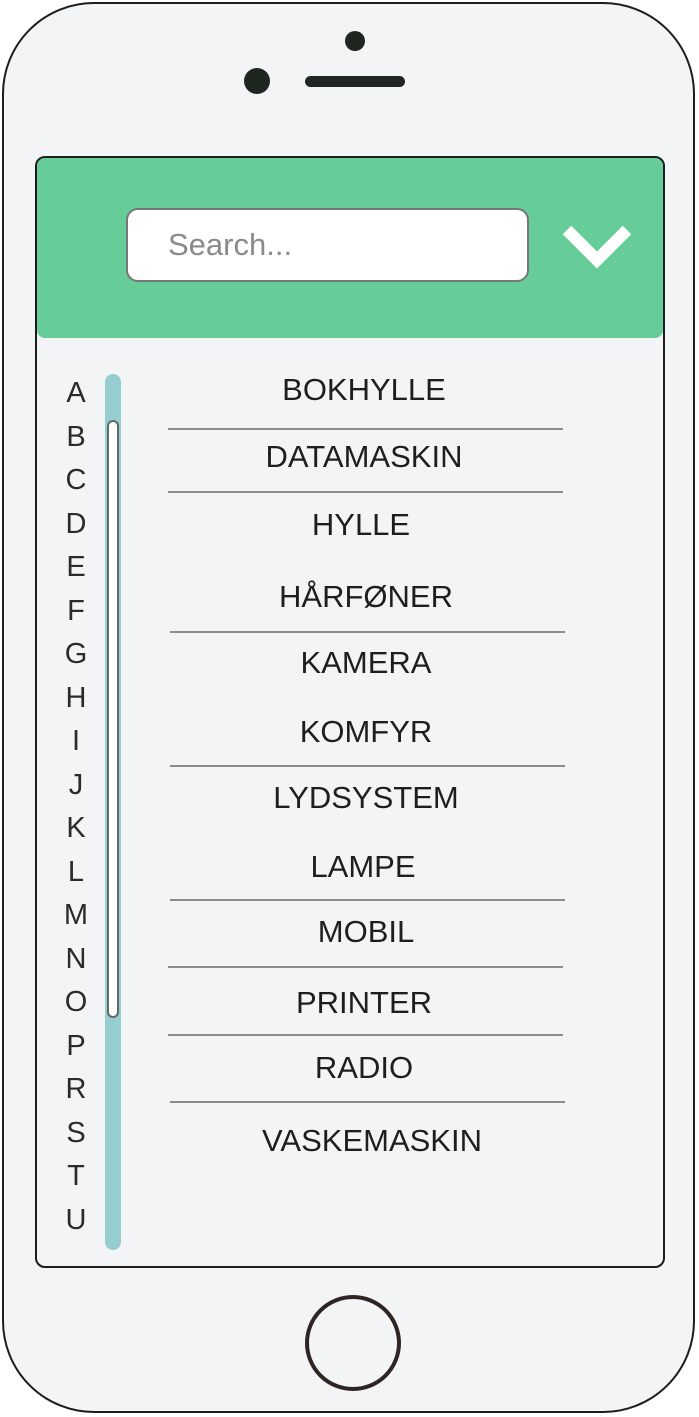 Image resolution: width=699 pixels, height=1417 pixels. I want to click on home-button, so click(353, 1343).